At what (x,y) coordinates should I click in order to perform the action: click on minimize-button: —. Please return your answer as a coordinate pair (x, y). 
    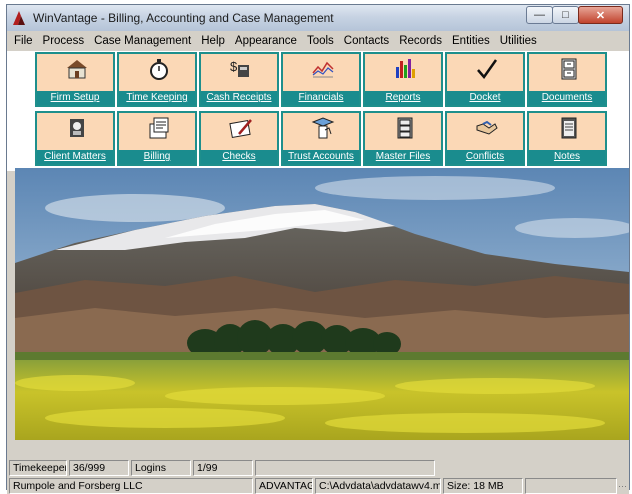
    Looking at the image, I should click on (539, 15).